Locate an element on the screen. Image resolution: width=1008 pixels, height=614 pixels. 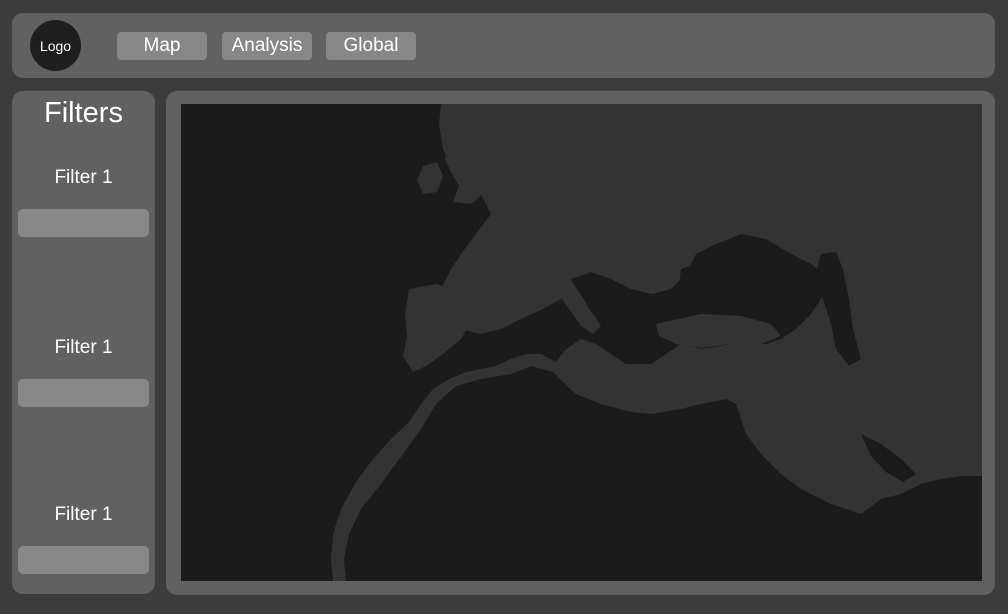
filters-heading: Filters is located at coordinates (83, 113).